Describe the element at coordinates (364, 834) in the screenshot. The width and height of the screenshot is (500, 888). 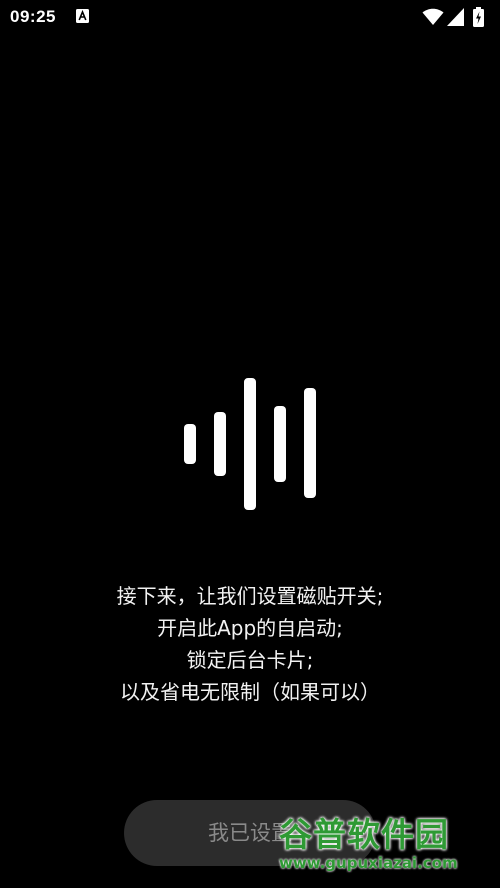
I see `watermark-title: 谷普软件园` at that location.